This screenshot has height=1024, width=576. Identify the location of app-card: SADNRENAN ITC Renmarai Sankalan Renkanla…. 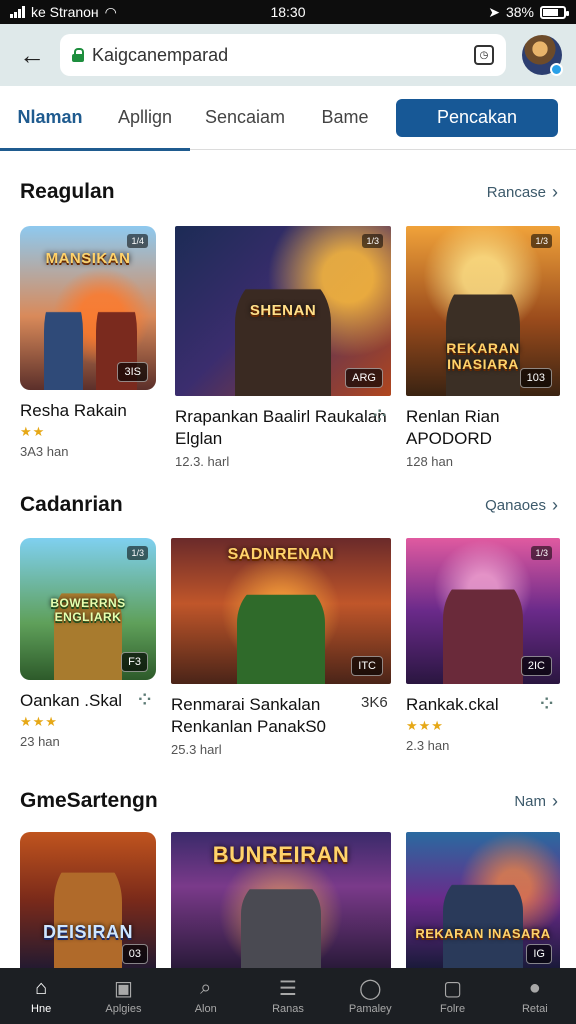
(281, 647).